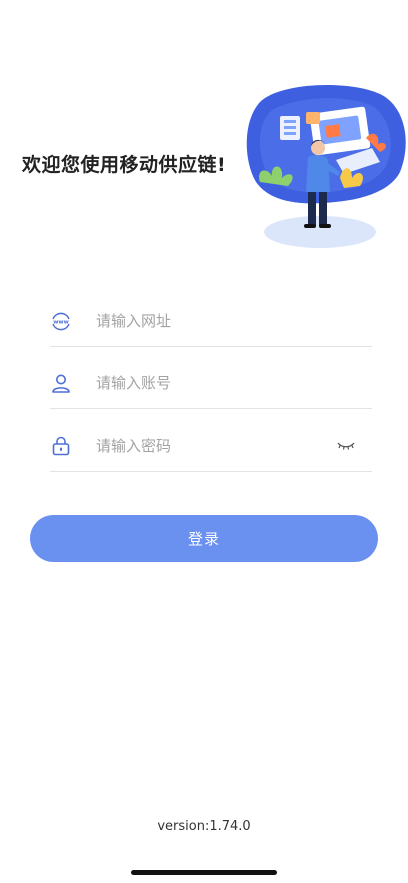  I want to click on url-field-row: www, so click(211, 323).